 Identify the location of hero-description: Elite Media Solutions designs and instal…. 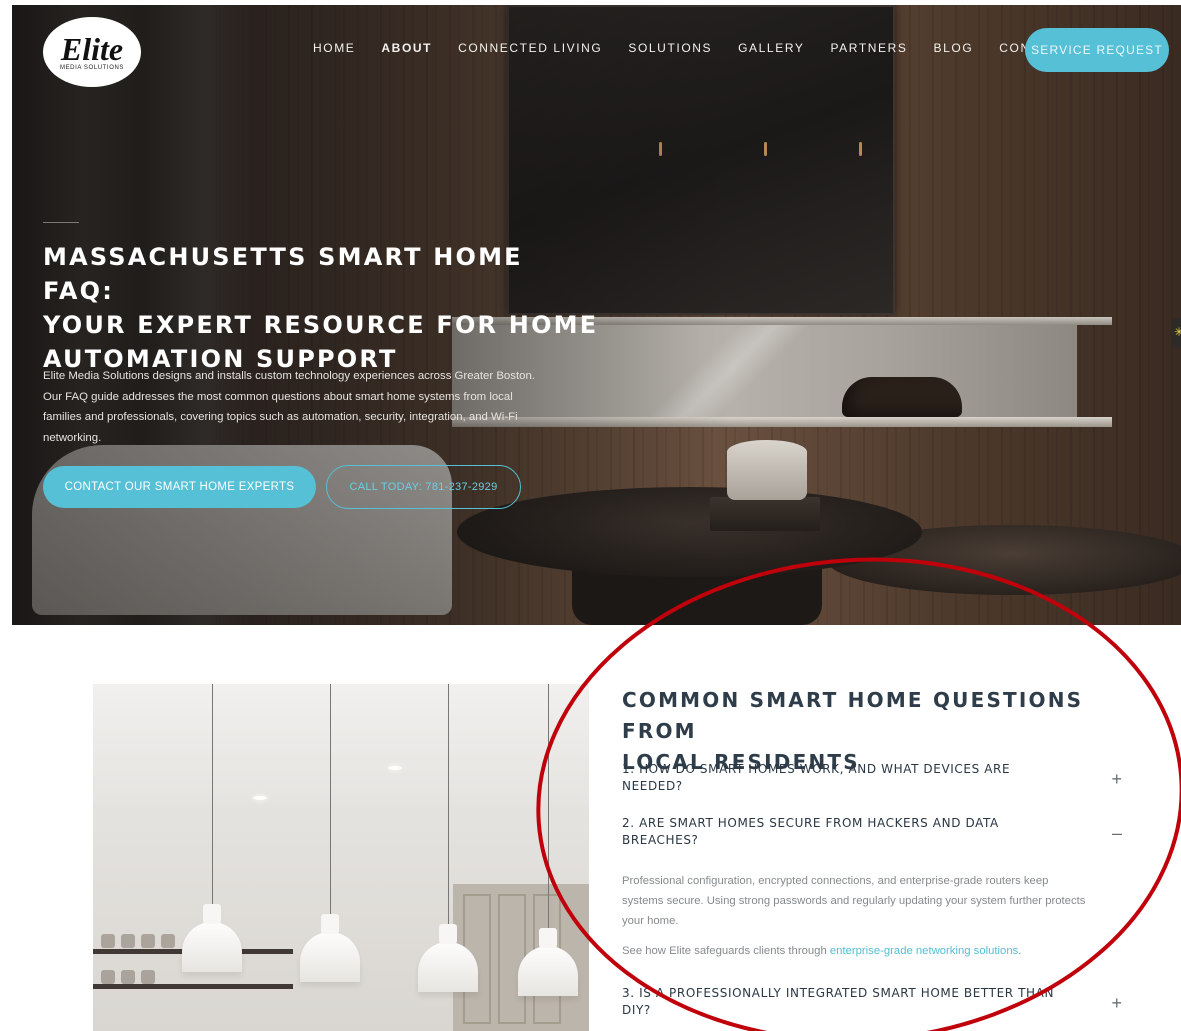
(289, 407).